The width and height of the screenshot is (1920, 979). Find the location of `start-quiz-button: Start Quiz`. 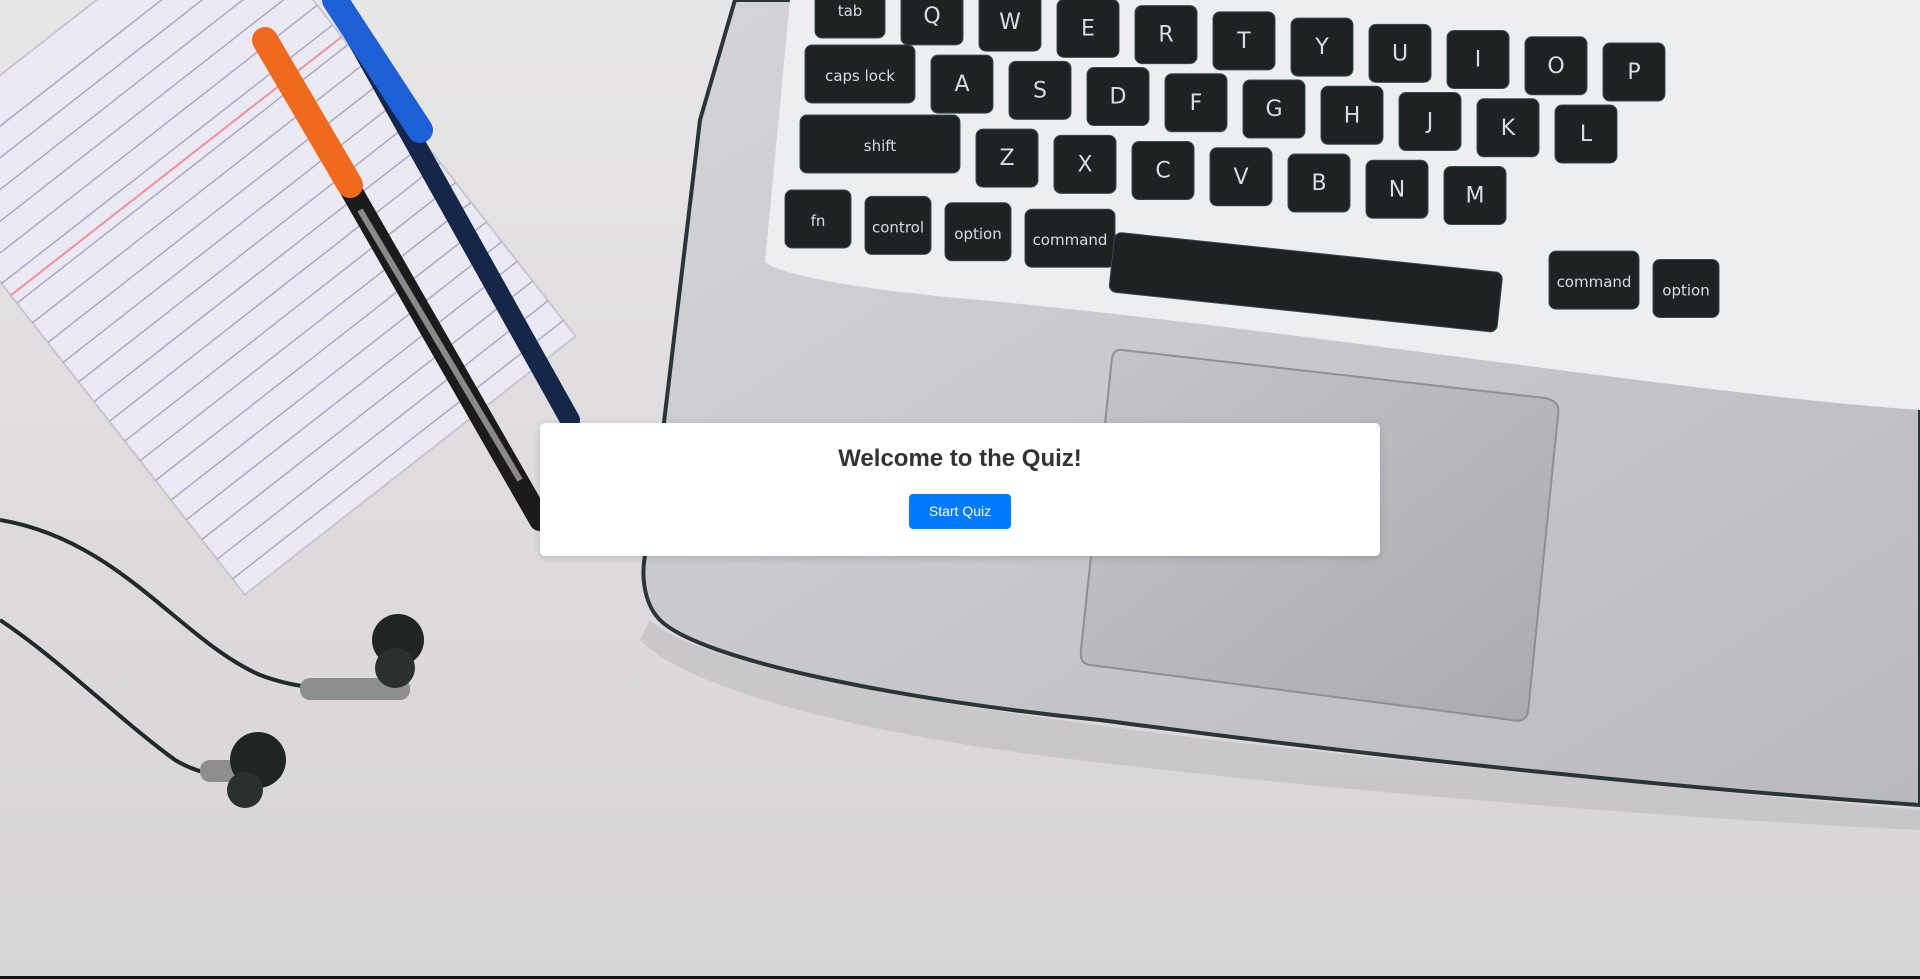

start-quiz-button: Start Quiz is located at coordinates (960, 511).